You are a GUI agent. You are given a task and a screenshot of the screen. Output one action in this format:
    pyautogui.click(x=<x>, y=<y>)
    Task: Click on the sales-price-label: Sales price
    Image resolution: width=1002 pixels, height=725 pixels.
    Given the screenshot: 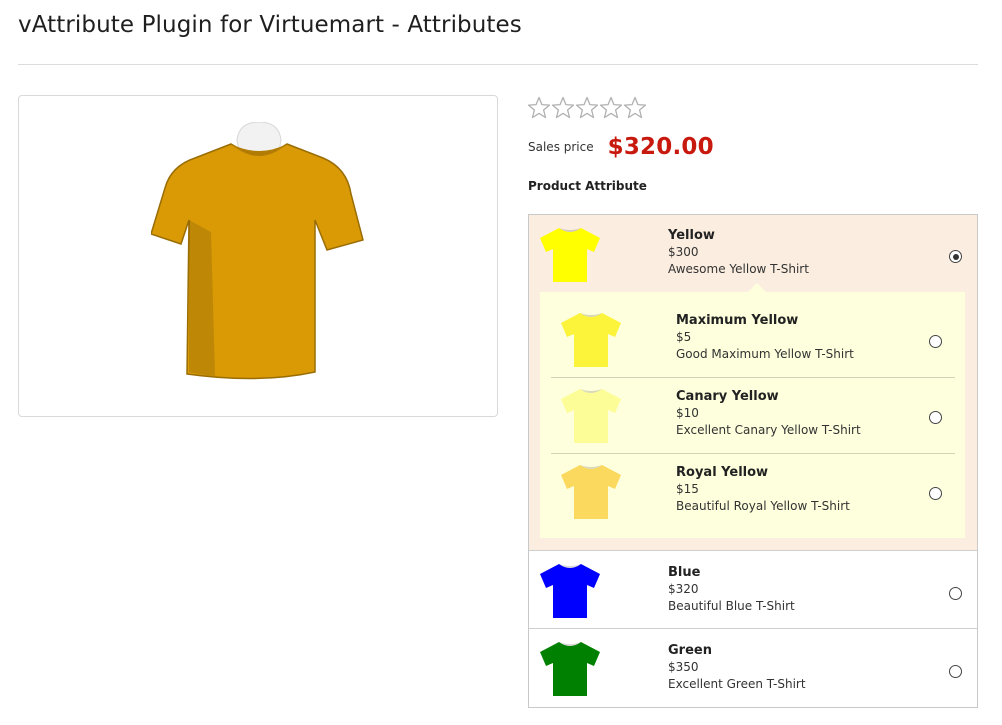 What is the action you would take?
    pyautogui.click(x=561, y=147)
    